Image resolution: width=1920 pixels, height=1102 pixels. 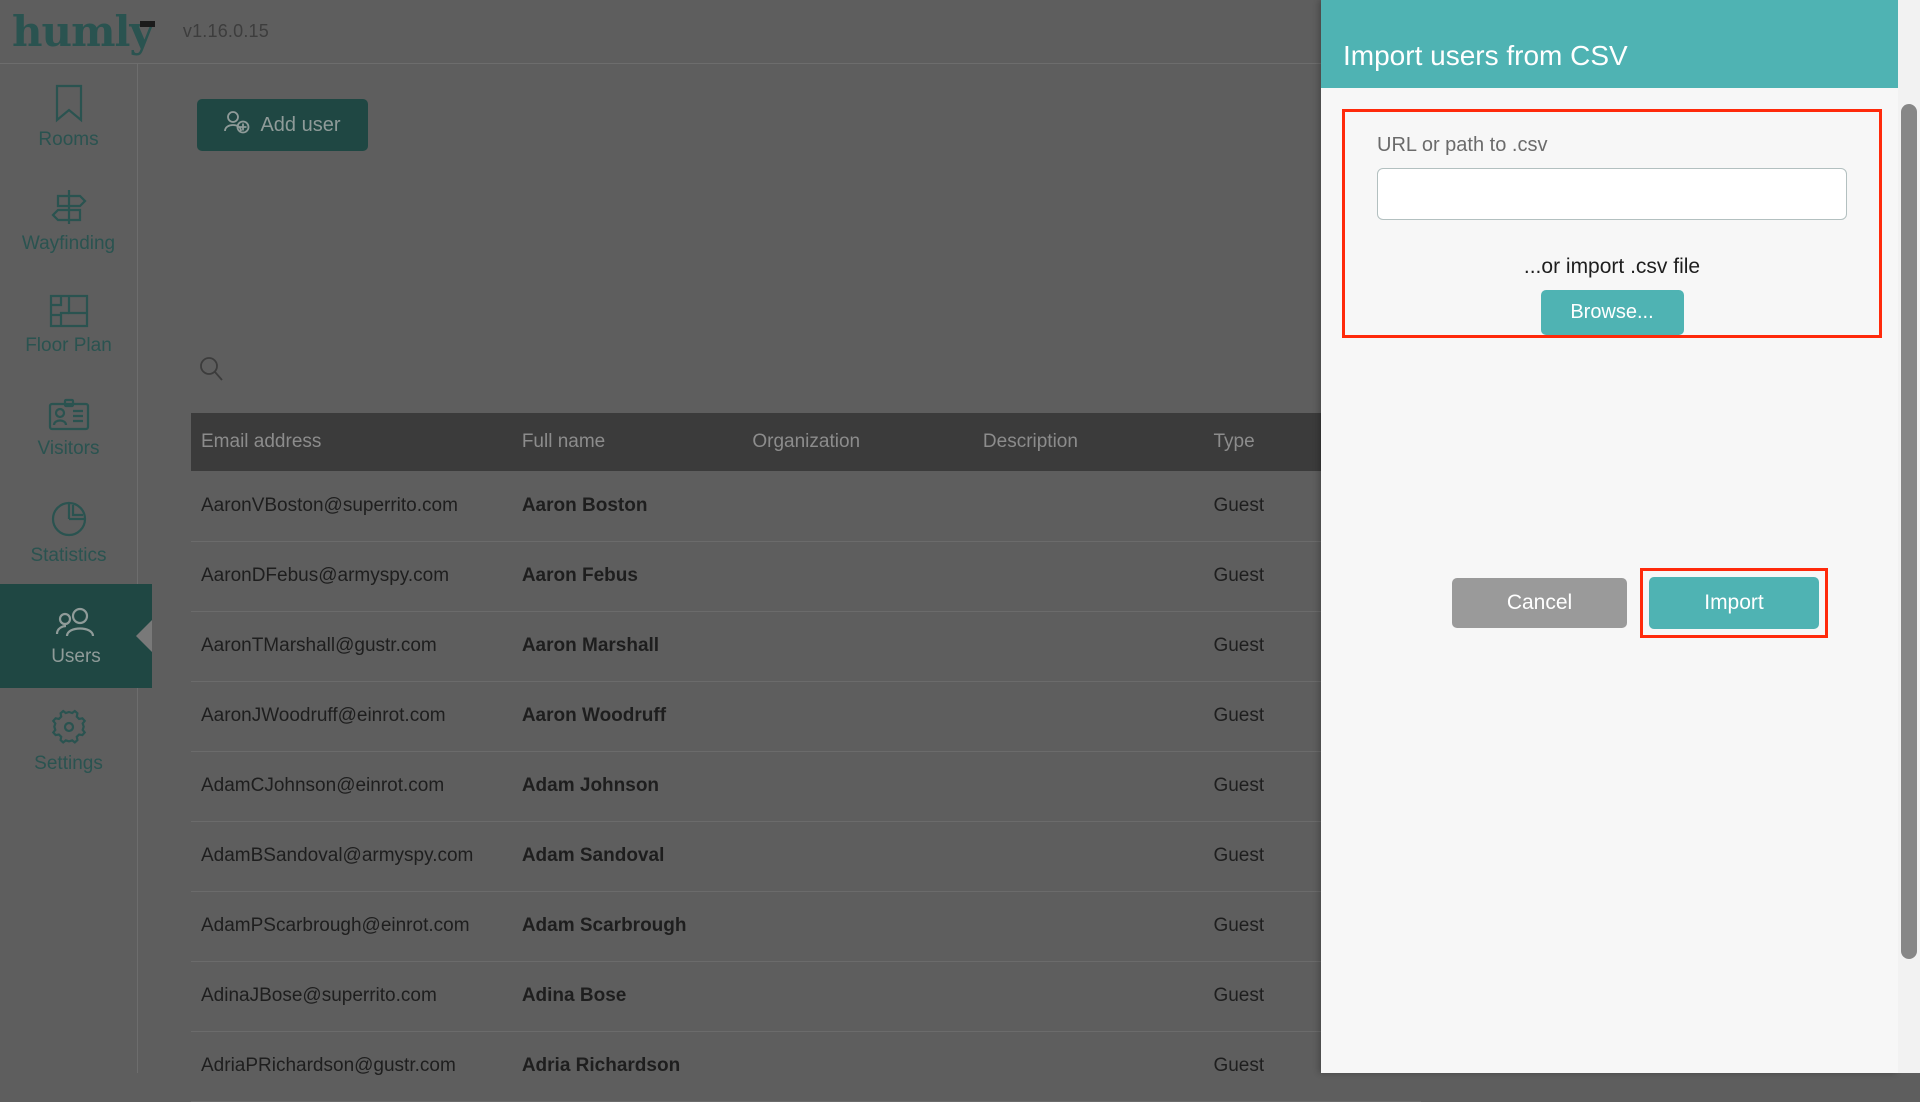 What do you see at coordinates (1909, 531) in the screenshot?
I see `page-scrollbar-thumb` at bounding box center [1909, 531].